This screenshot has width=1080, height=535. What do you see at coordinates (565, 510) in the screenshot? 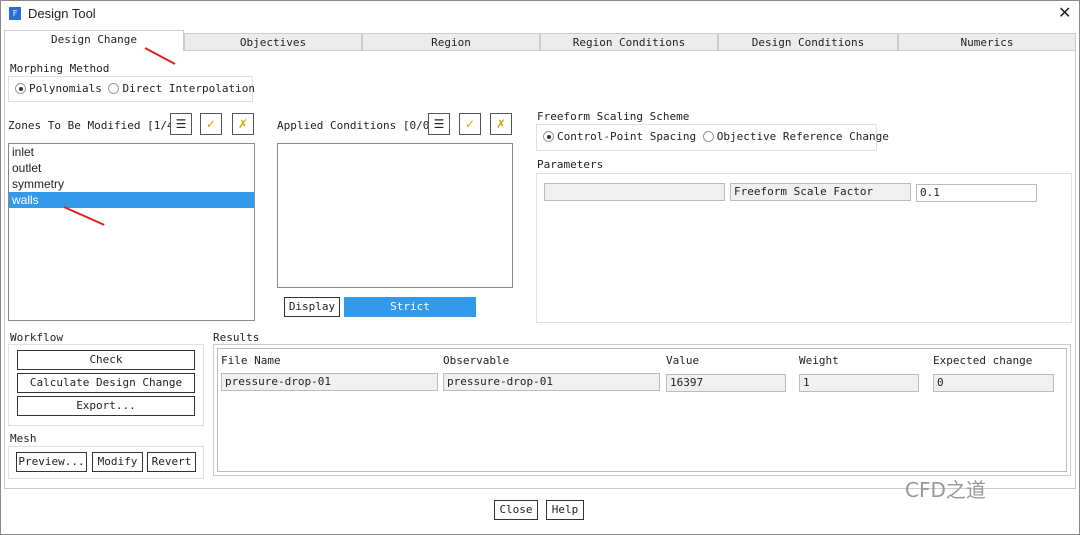
I see `help-button: Help` at bounding box center [565, 510].